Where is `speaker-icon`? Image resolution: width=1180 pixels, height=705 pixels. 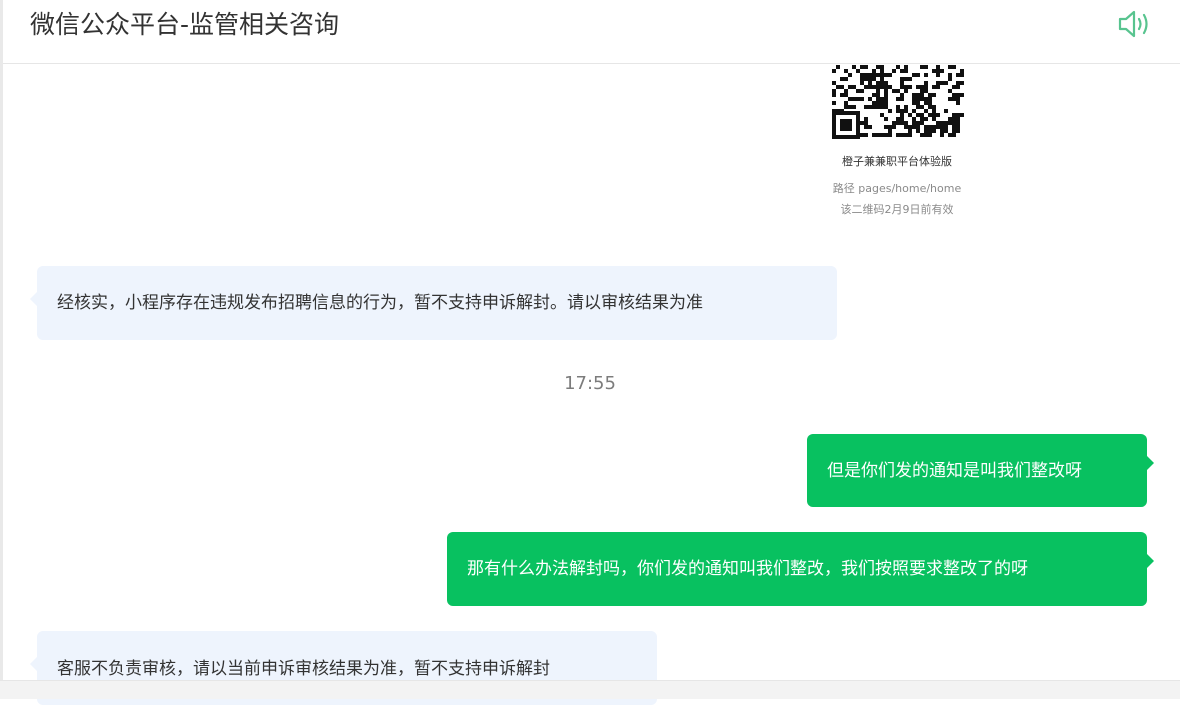
speaker-icon is located at coordinates (1134, 24).